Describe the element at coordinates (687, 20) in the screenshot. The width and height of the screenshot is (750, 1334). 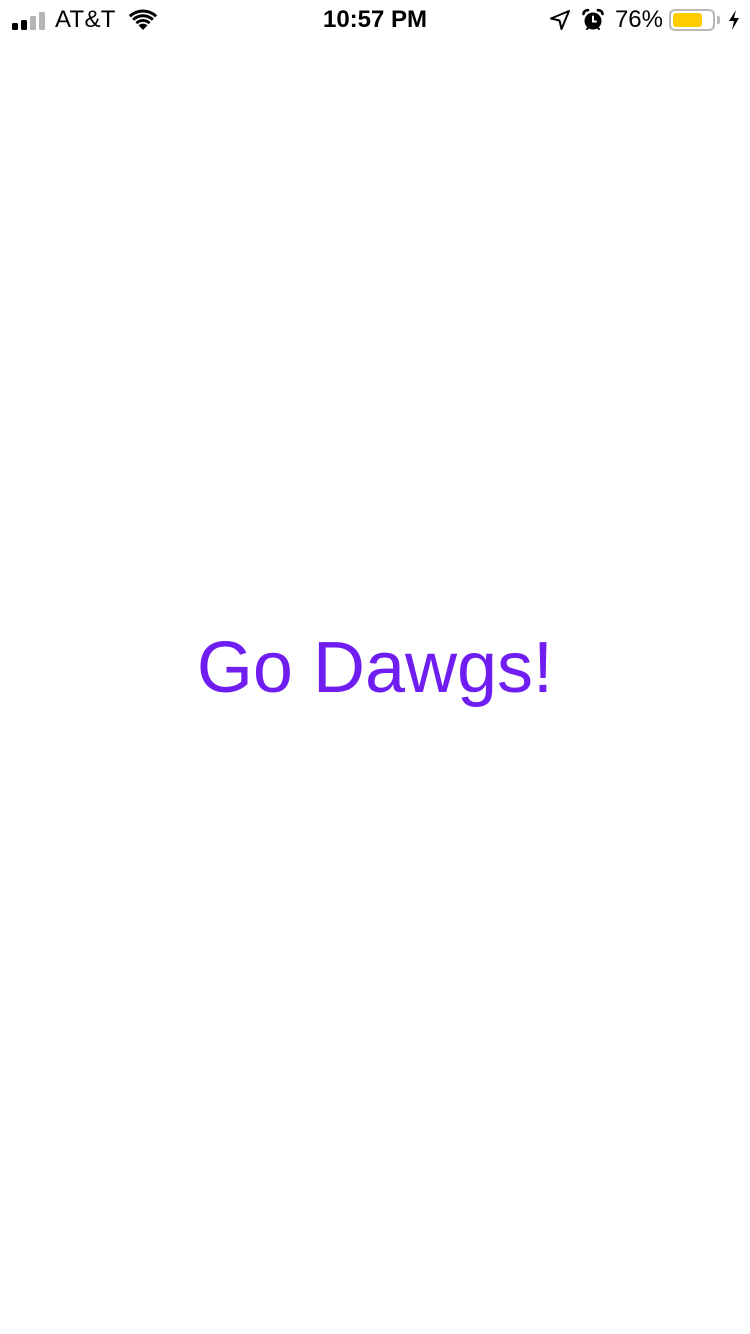
I see `battery-level-fill` at that location.